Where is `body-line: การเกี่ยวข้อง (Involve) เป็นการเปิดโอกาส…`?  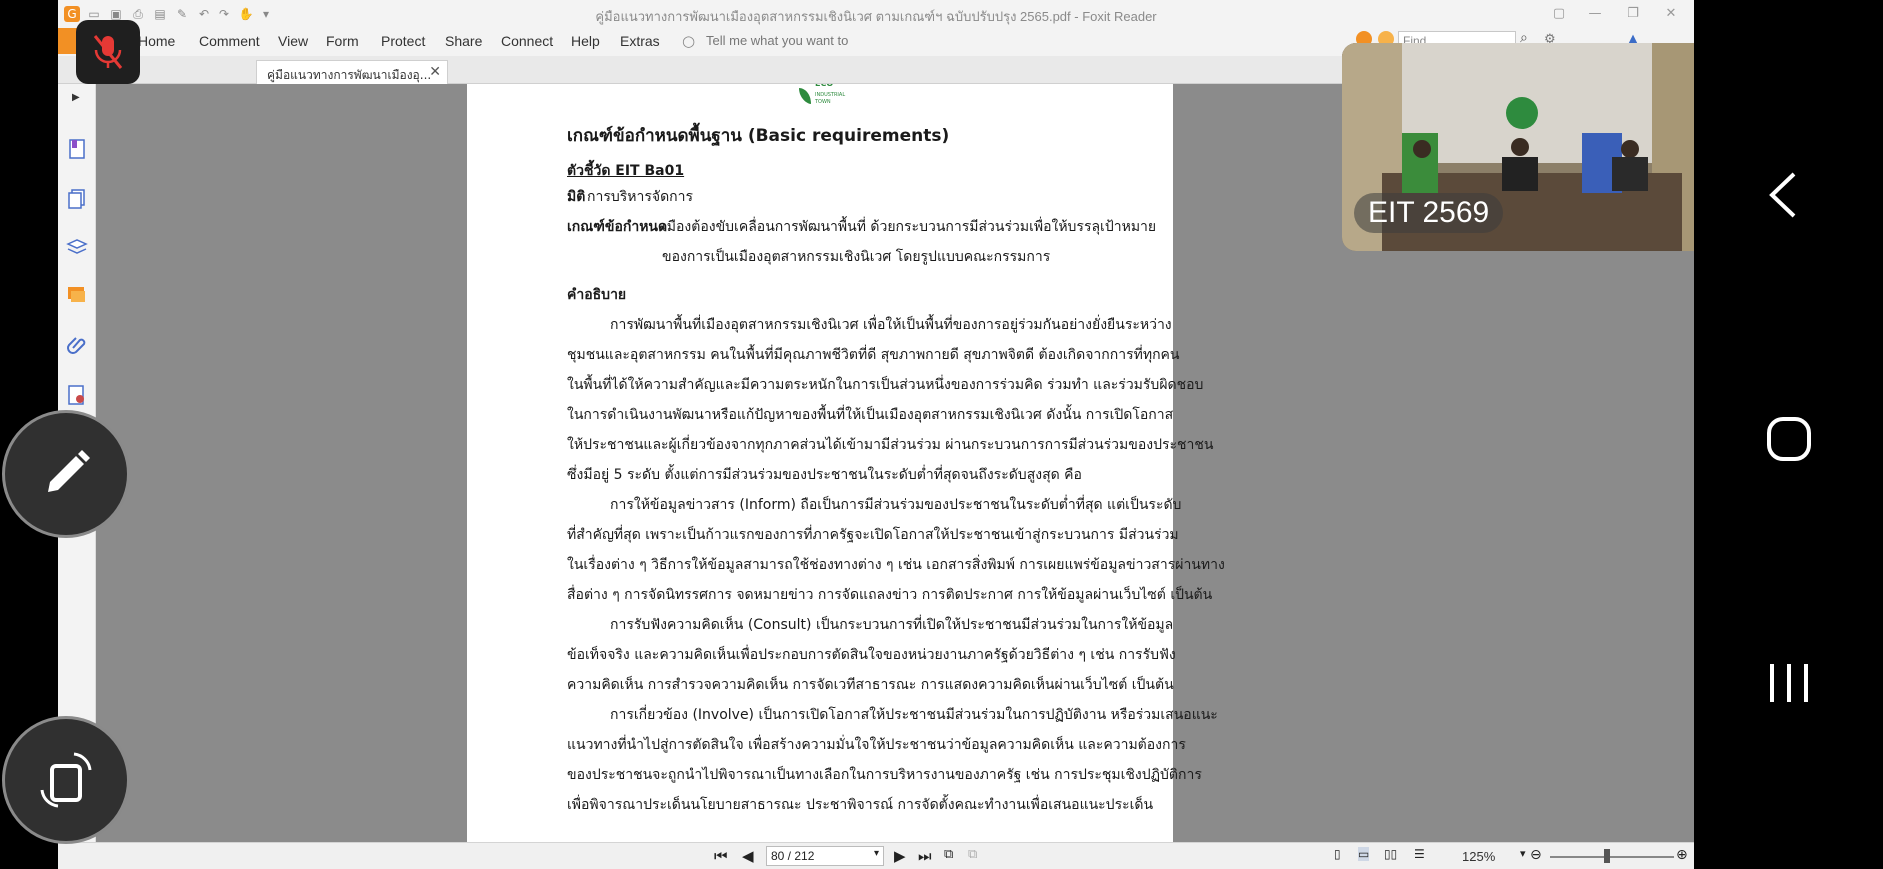 body-line: การเกี่ยวข้อง (Involve) เป็นการเปิดโอกาส… is located at coordinates (914, 715).